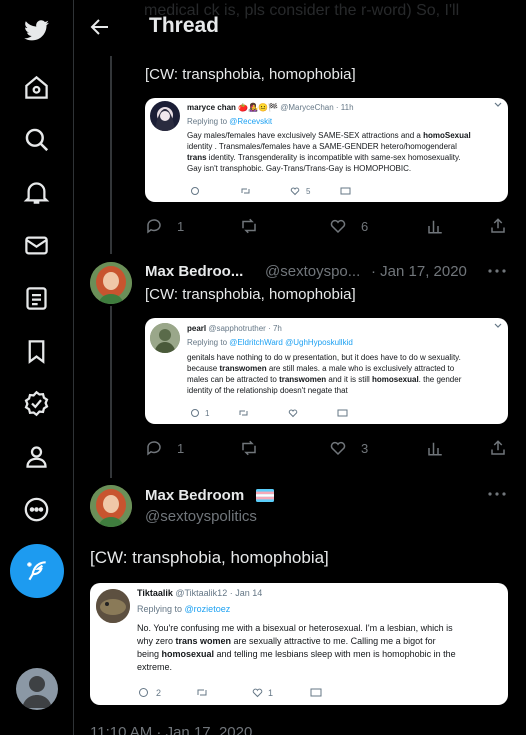  Describe the element at coordinates (181, 226) in the screenshot. I see `reply-count: 1` at that location.